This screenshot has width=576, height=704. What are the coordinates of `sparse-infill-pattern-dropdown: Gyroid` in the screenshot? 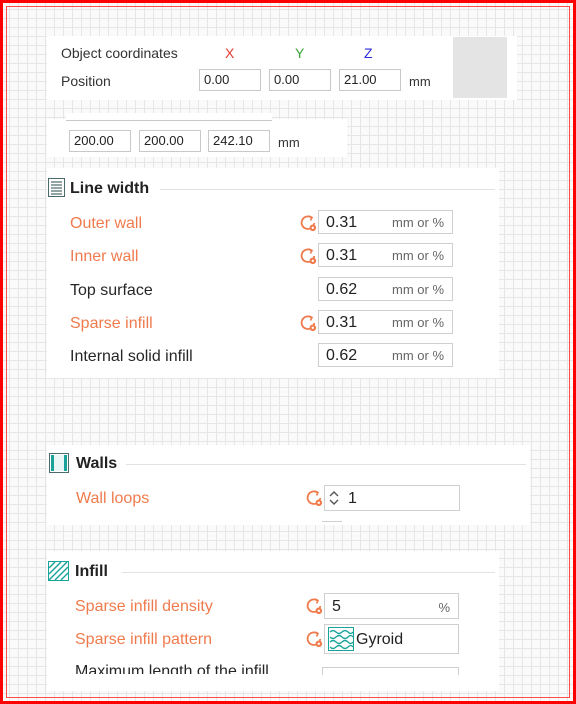 It's located at (391, 639).